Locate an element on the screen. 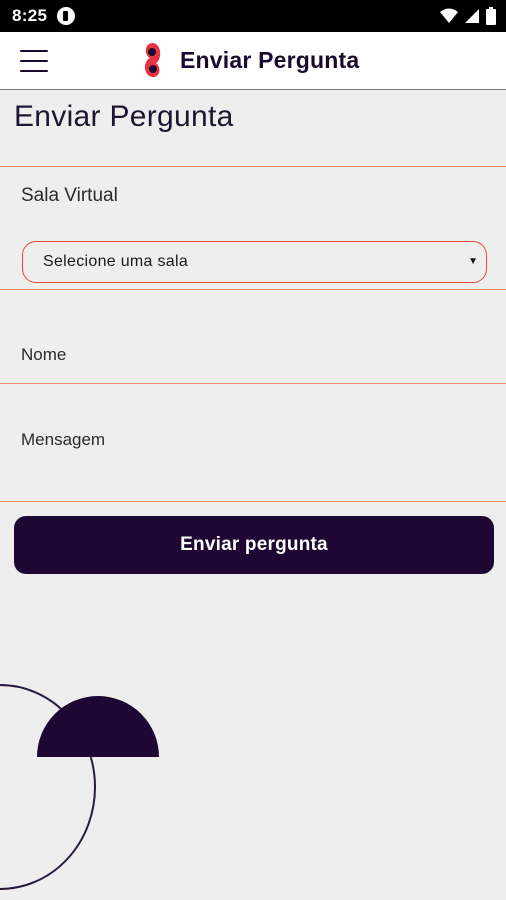  nome-field: Nome is located at coordinates (253, 337).